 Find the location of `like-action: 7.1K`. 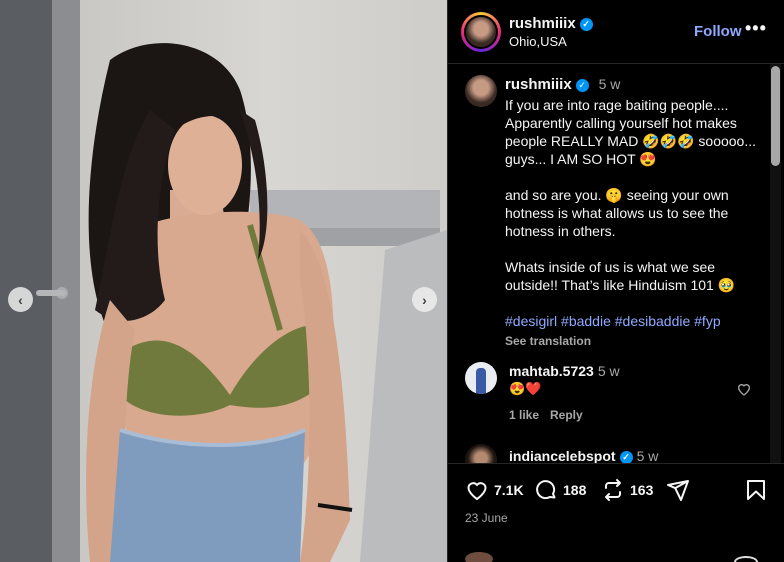

like-action: 7.1K is located at coordinates (494, 490).